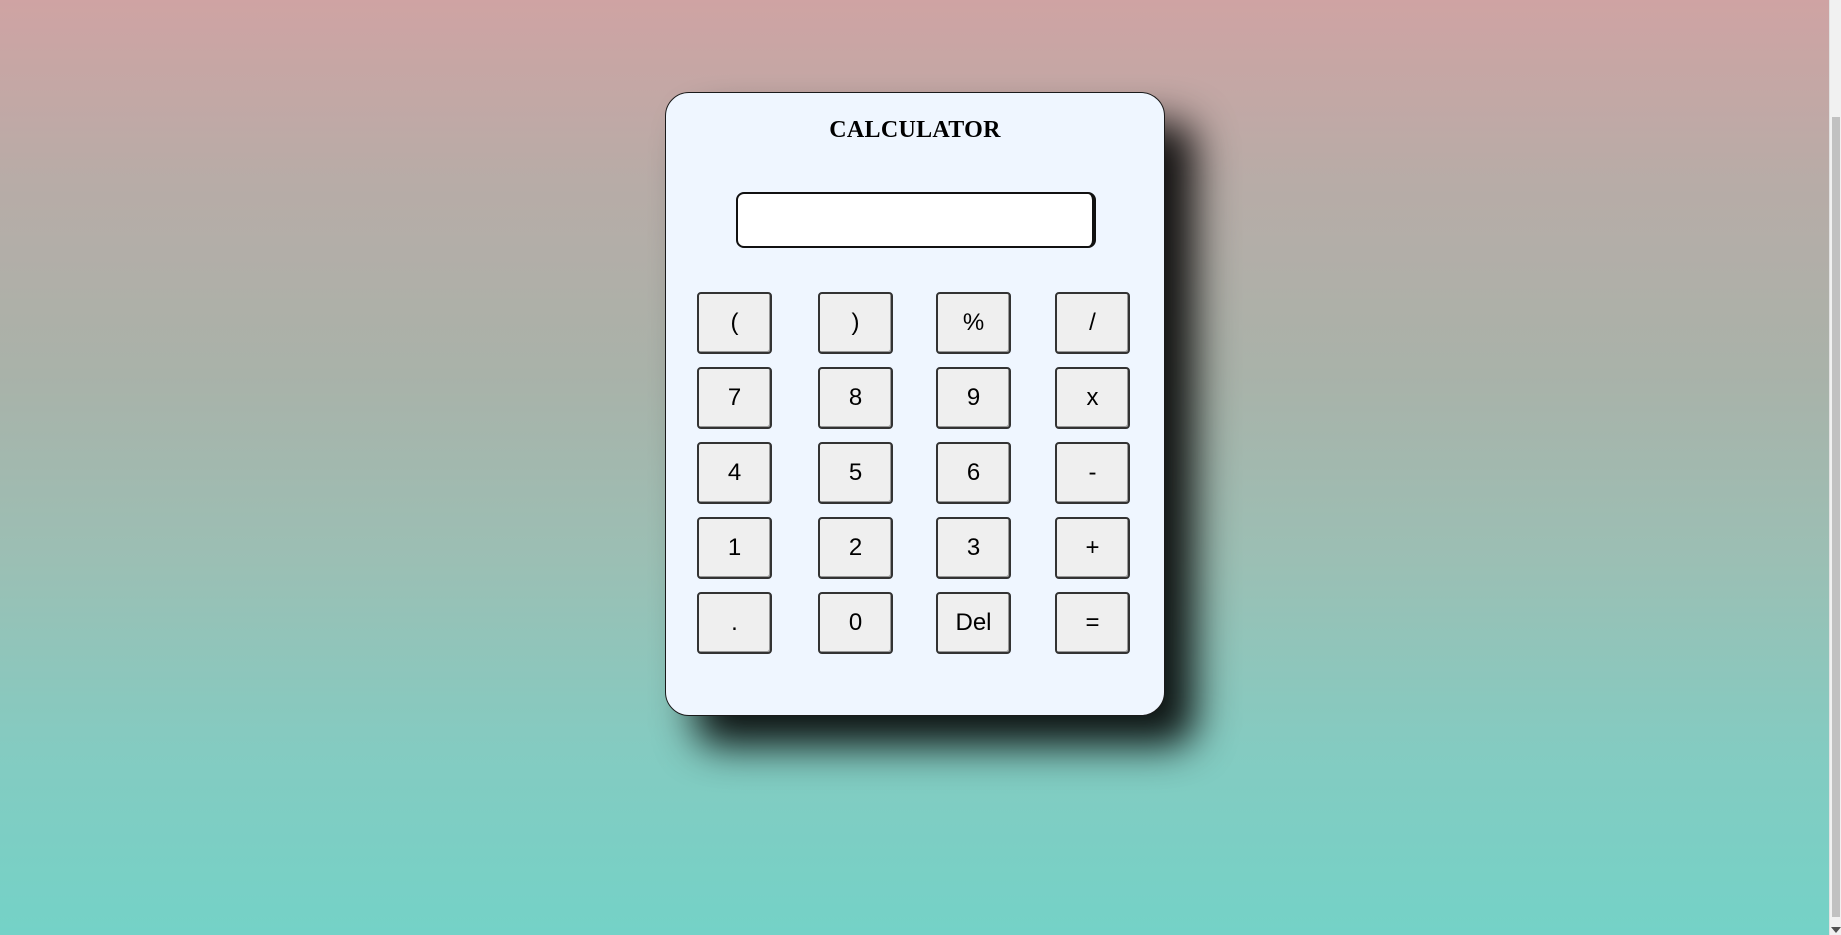  What do you see at coordinates (855, 548) in the screenshot?
I see `digit-2-button: 2` at bounding box center [855, 548].